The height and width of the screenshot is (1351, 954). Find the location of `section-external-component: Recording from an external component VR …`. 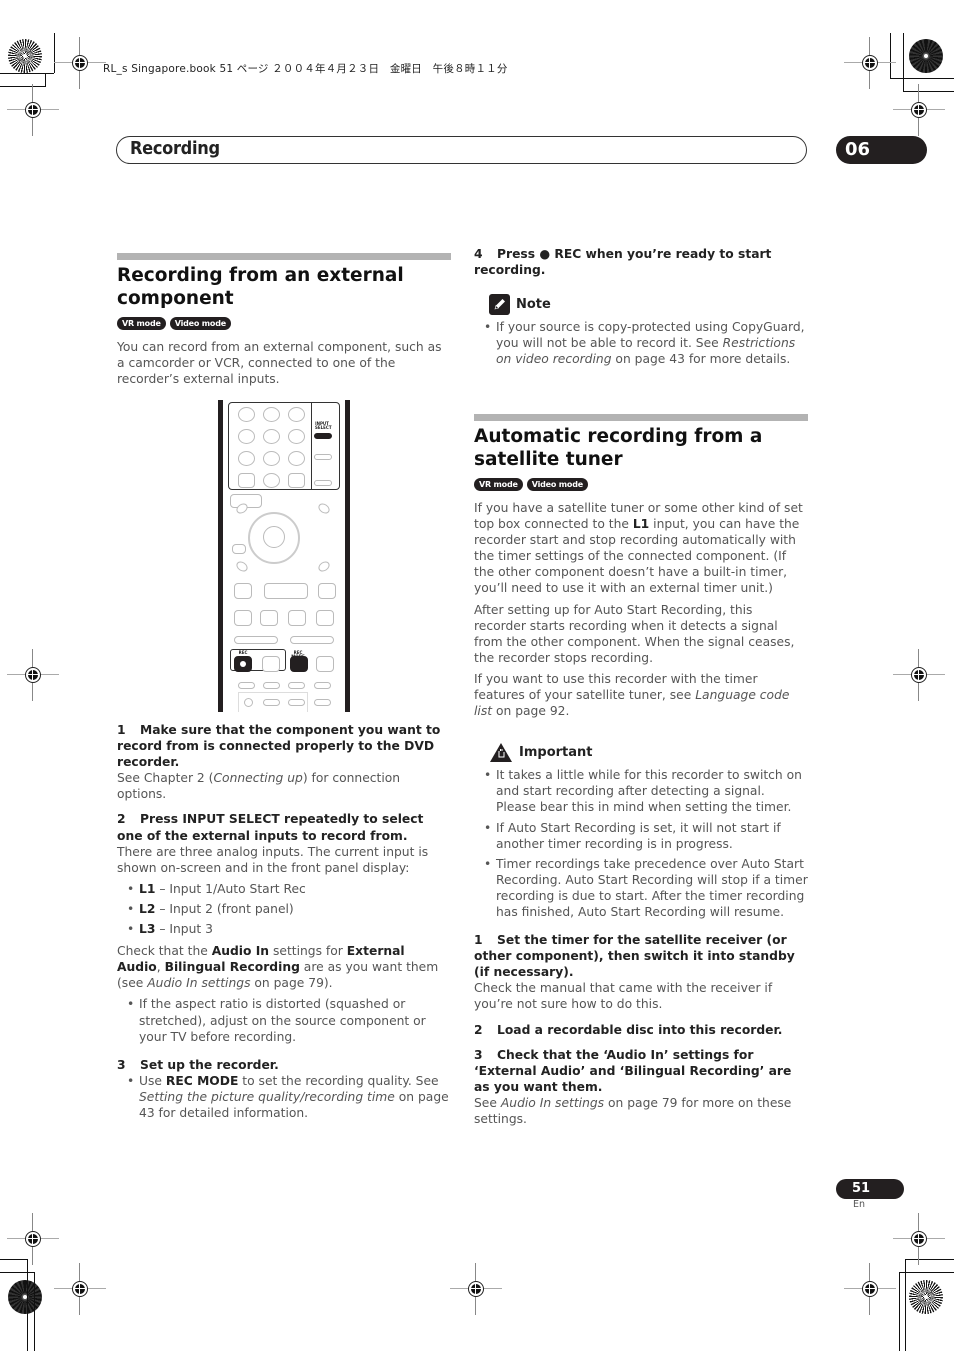

section-external-component: Recording from an external component VR … is located at coordinates (284, 322).